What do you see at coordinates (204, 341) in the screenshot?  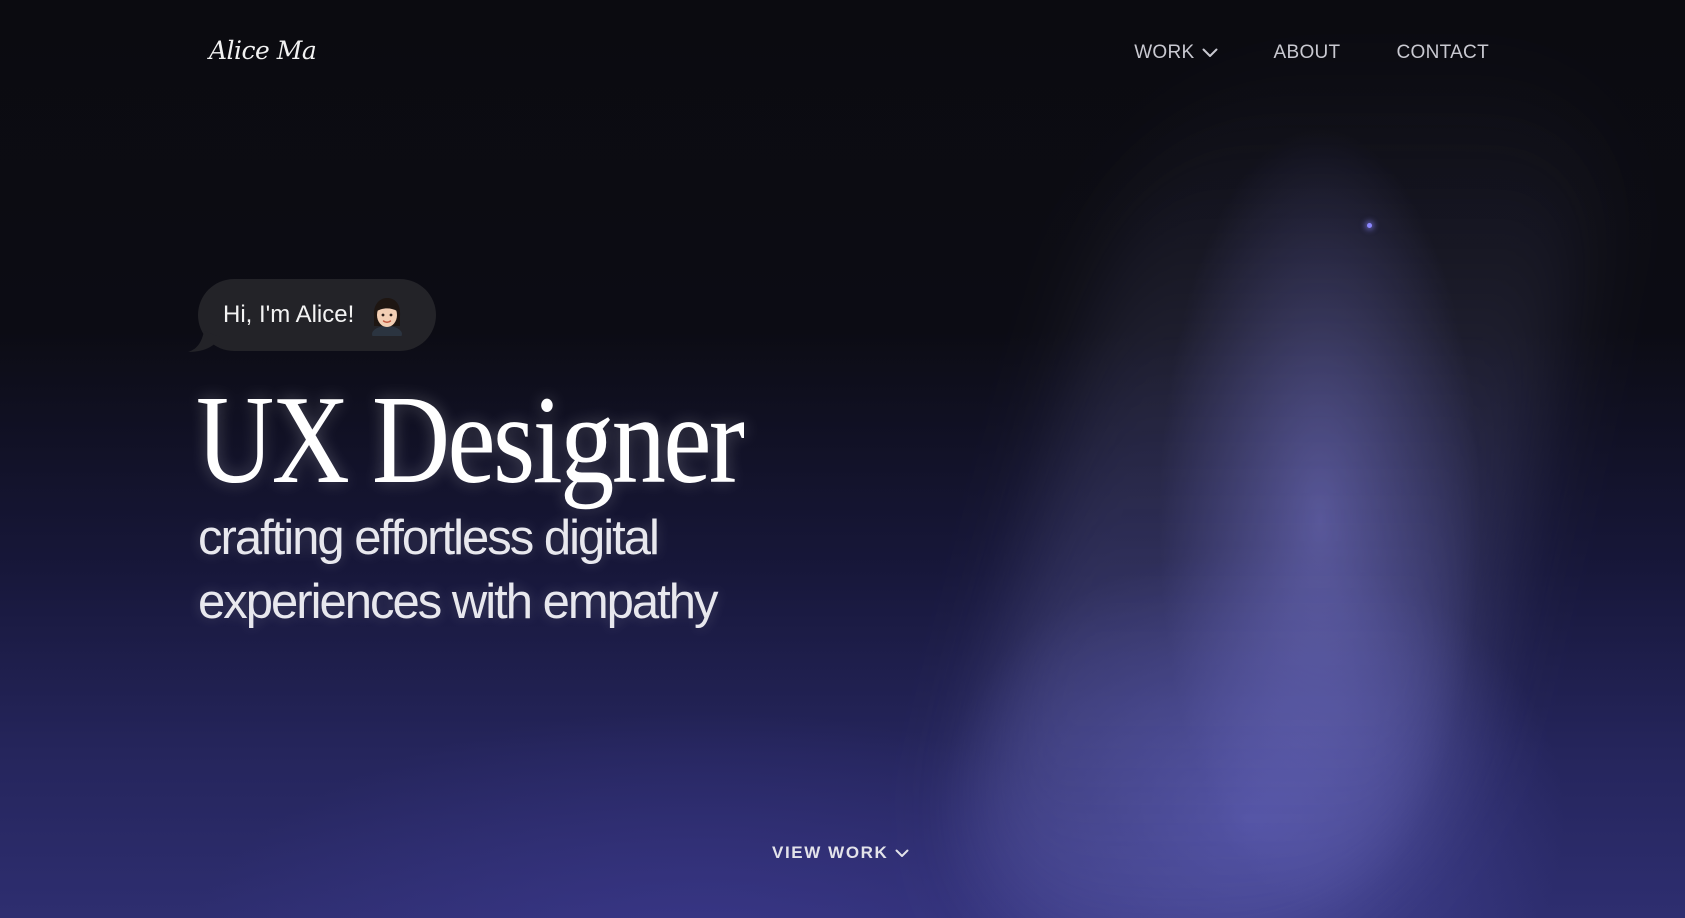 I see `bubble-tail` at bounding box center [204, 341].